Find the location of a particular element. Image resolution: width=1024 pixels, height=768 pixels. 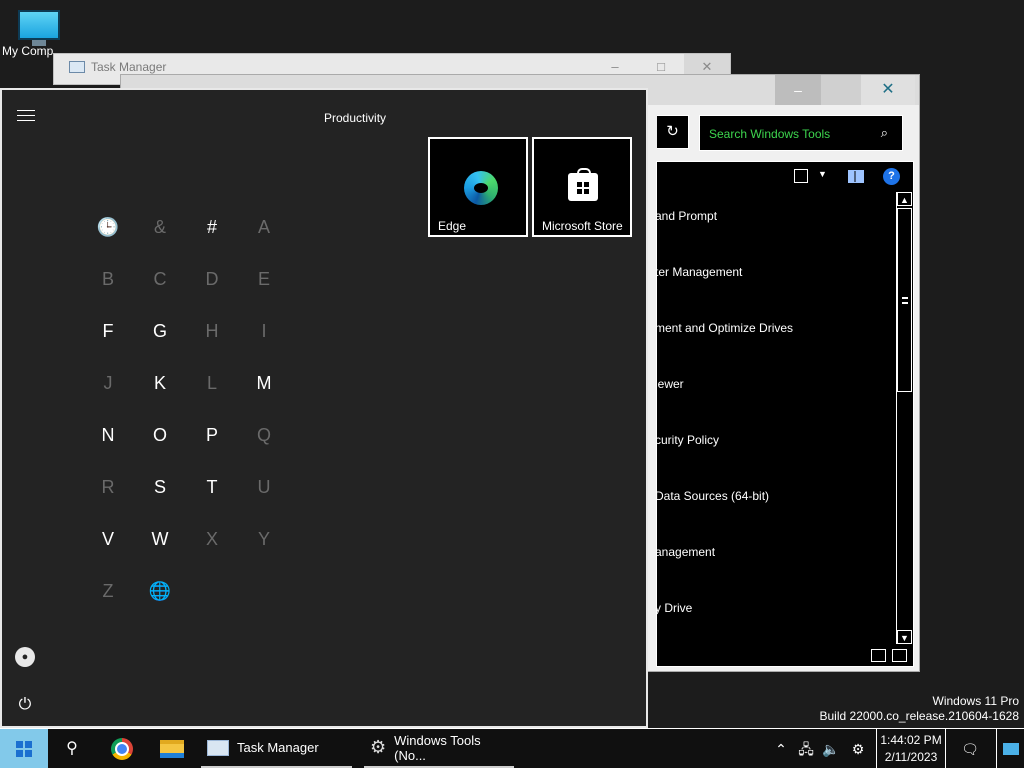

task-manager-titlebar: Task Manager is located at coordinates (117, 67).